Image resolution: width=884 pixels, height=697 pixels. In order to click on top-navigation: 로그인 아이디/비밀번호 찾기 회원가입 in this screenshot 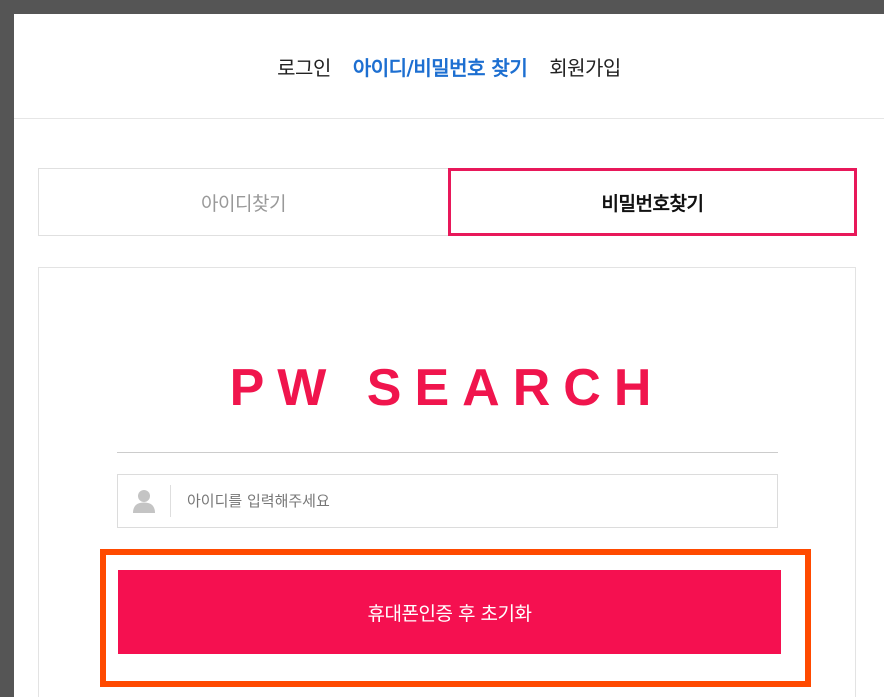, I will do `click(449, 66)`.